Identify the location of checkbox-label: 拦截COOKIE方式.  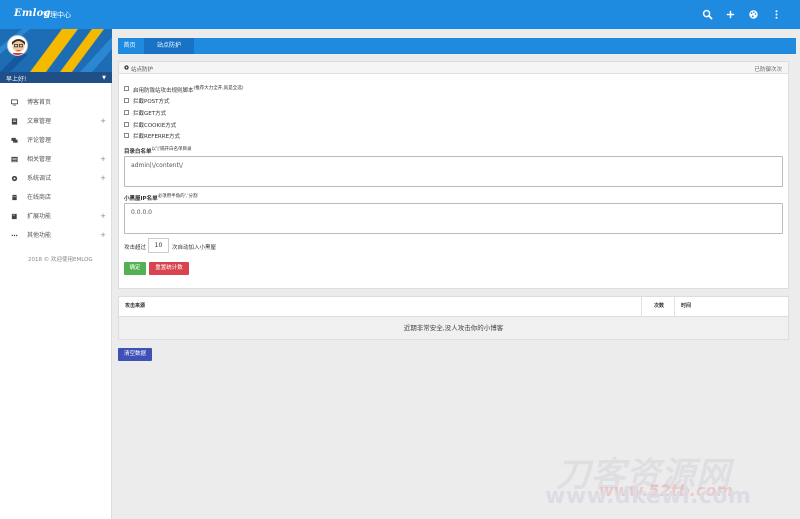
(155, 126).